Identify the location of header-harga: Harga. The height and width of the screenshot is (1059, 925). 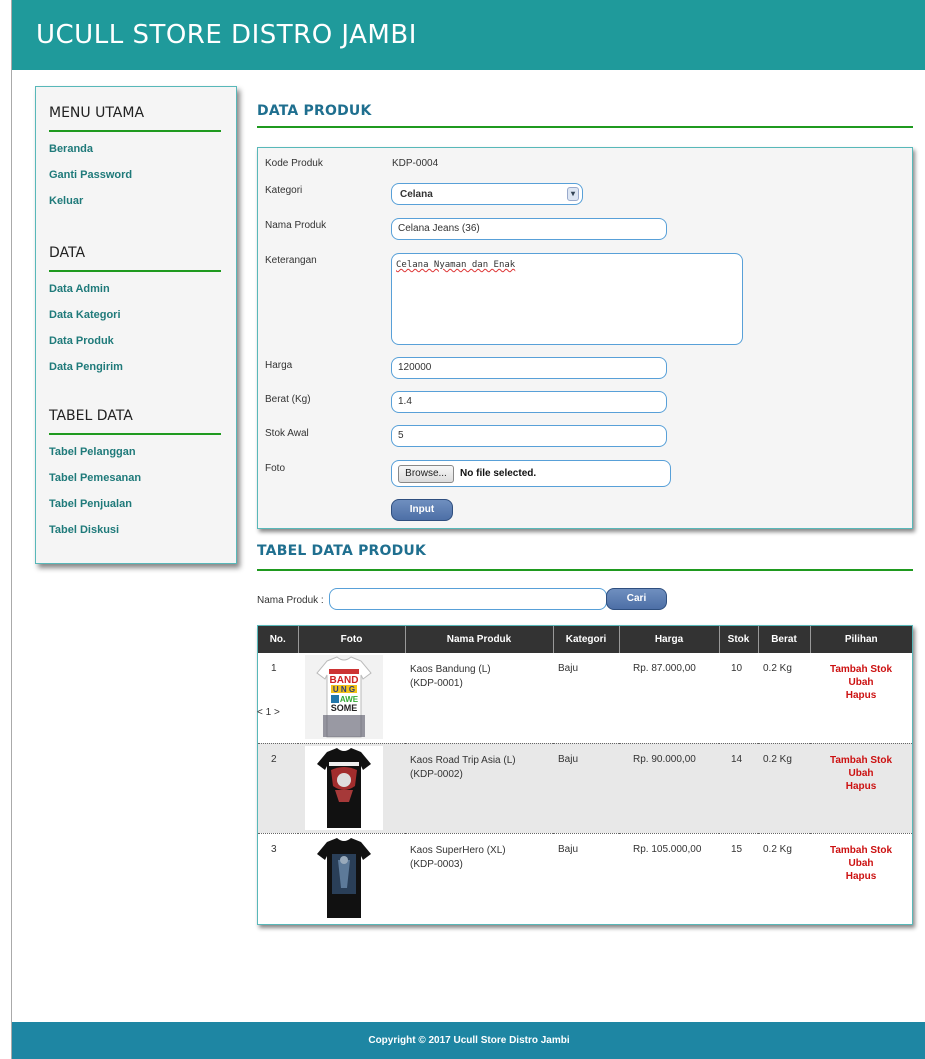
(669, 639).